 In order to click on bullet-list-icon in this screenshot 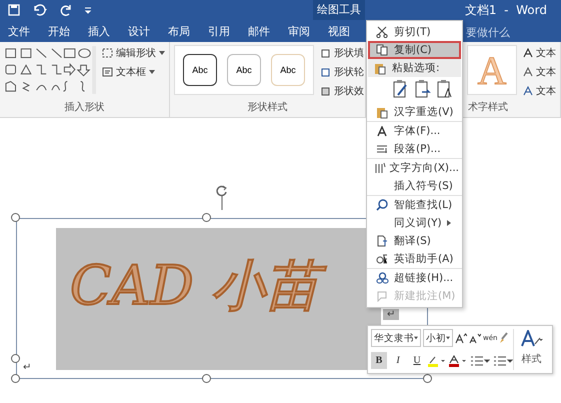, I will do `click(480, 360)`.